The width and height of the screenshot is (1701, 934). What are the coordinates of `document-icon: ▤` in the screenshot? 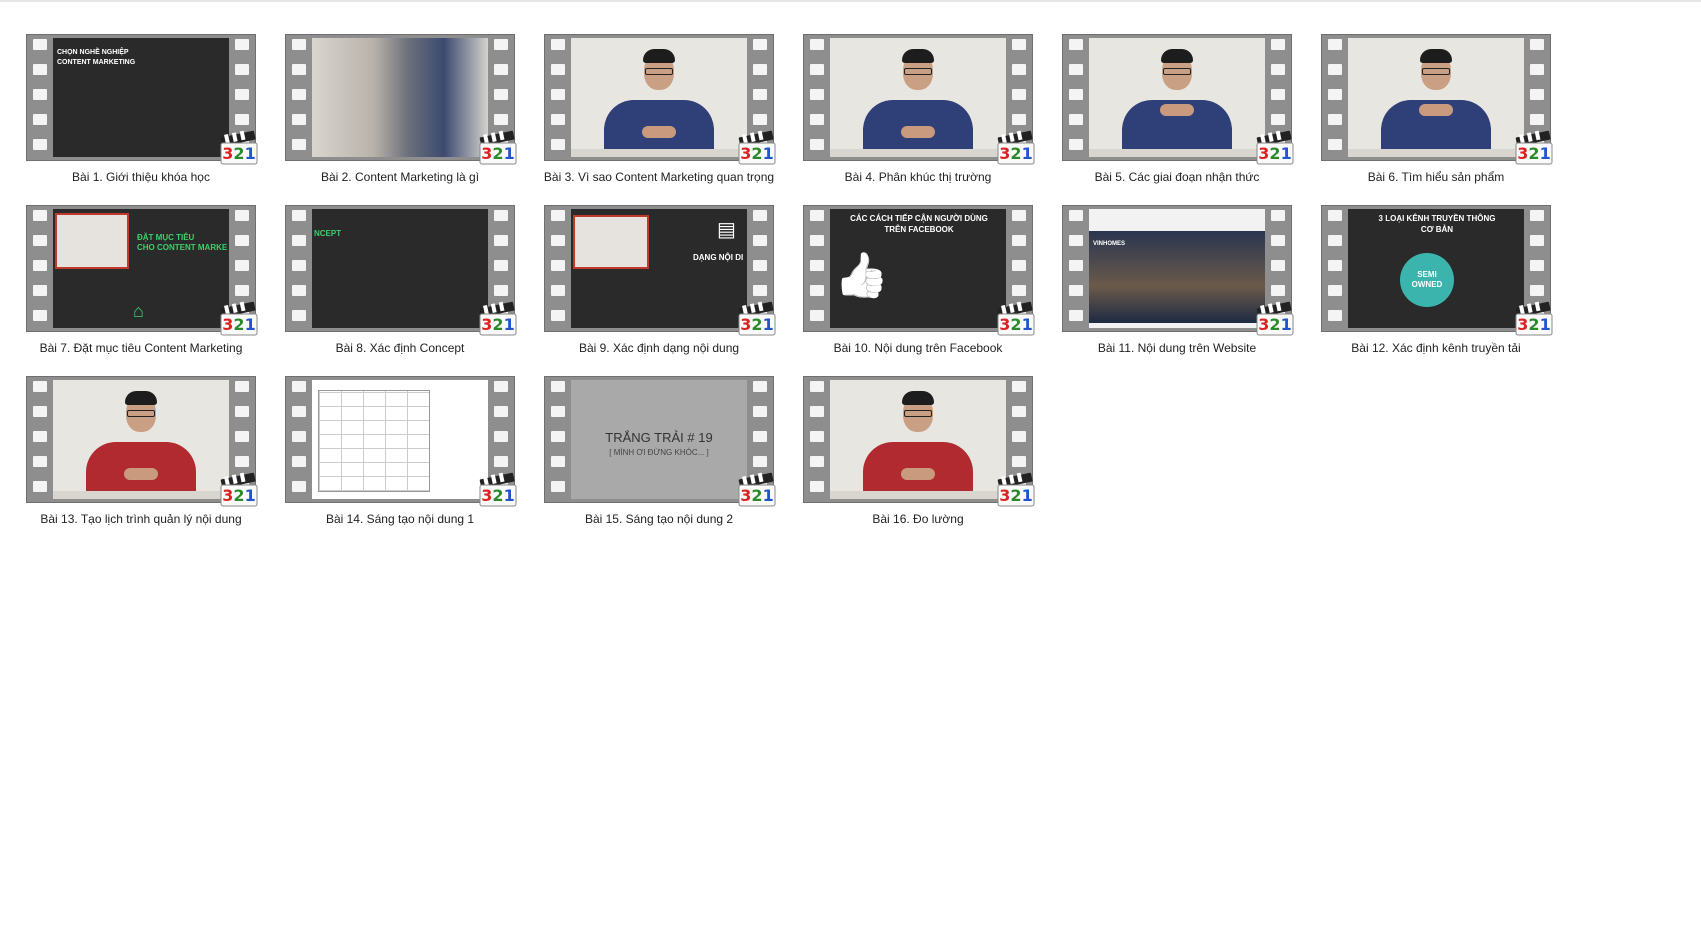 It's located at (726, 230).